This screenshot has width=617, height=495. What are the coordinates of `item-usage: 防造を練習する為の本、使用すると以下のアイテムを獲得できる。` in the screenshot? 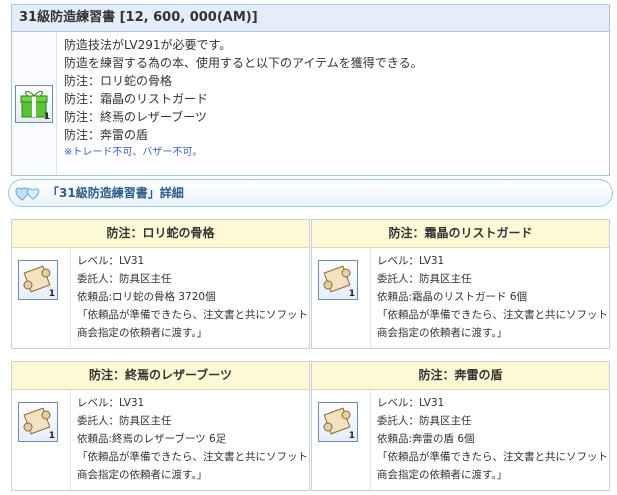 It's located at (243, 63).